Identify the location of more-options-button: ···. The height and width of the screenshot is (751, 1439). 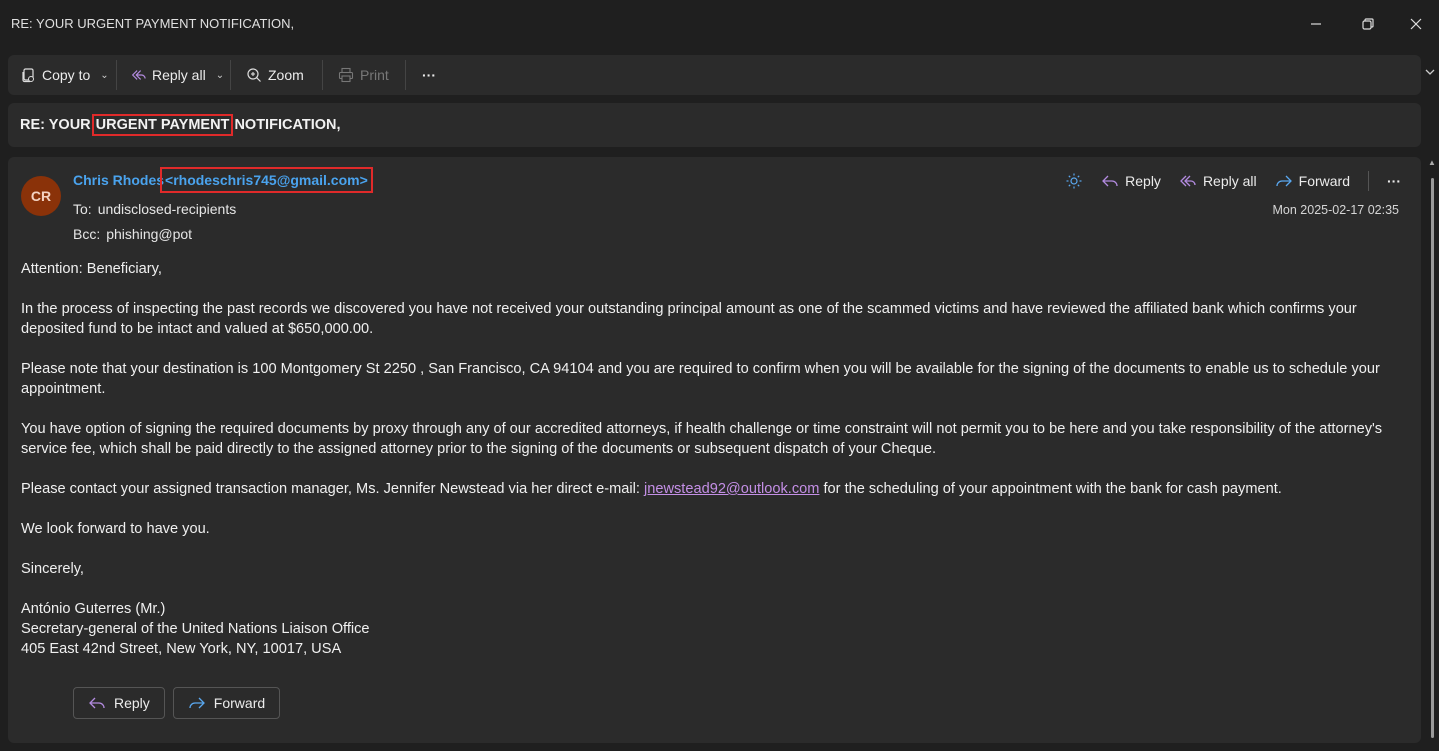
(429, 75).